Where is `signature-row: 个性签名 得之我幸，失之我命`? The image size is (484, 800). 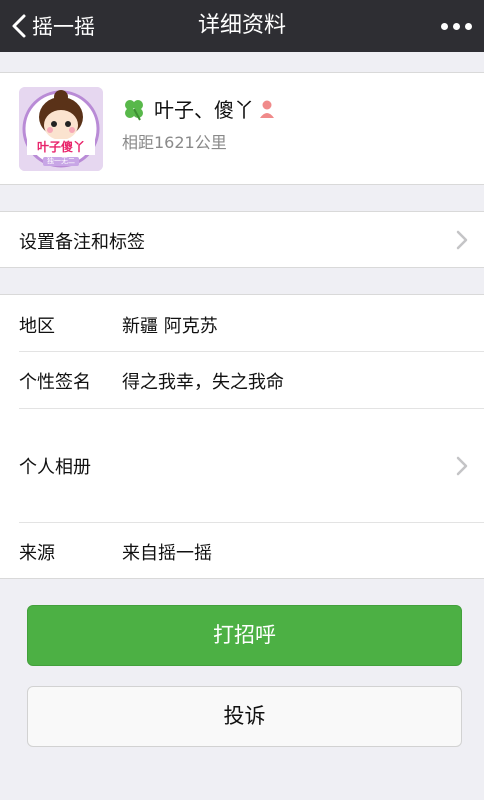
signature-row: 个性签名 得之我幸，失之我命 is located at coordinates (242, 380).